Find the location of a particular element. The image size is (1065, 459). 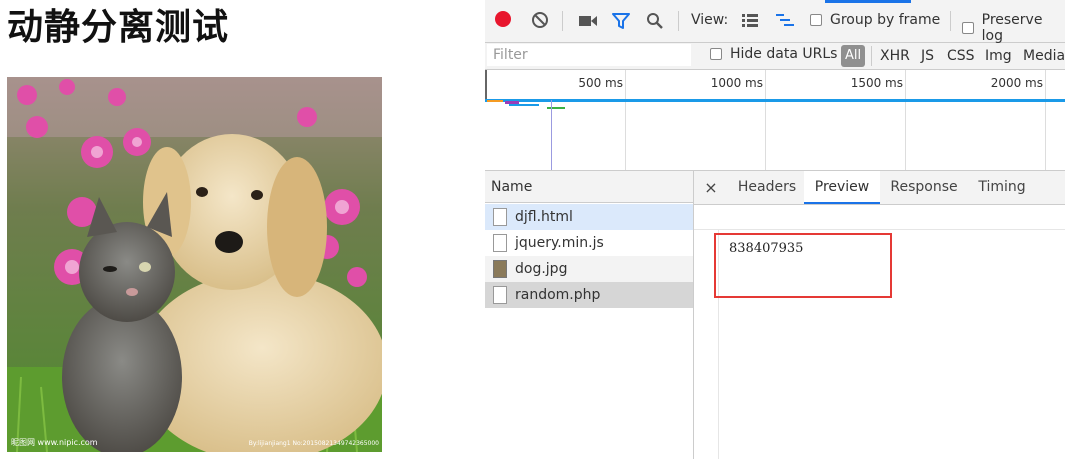

large-rows-button is located at coordinates (750, 20).